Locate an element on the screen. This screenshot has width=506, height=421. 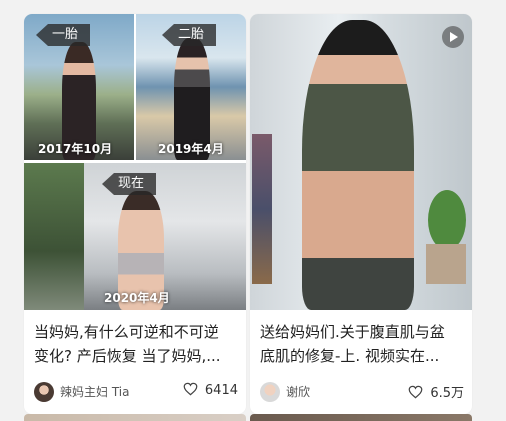
like-button: 6414 is located at coordinates (210, 390).